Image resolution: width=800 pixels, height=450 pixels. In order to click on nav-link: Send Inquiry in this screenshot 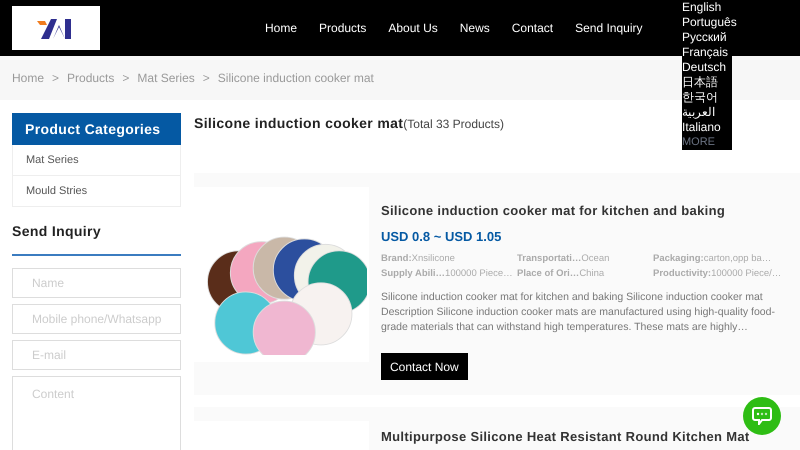, I will do `click(608, 28)`.